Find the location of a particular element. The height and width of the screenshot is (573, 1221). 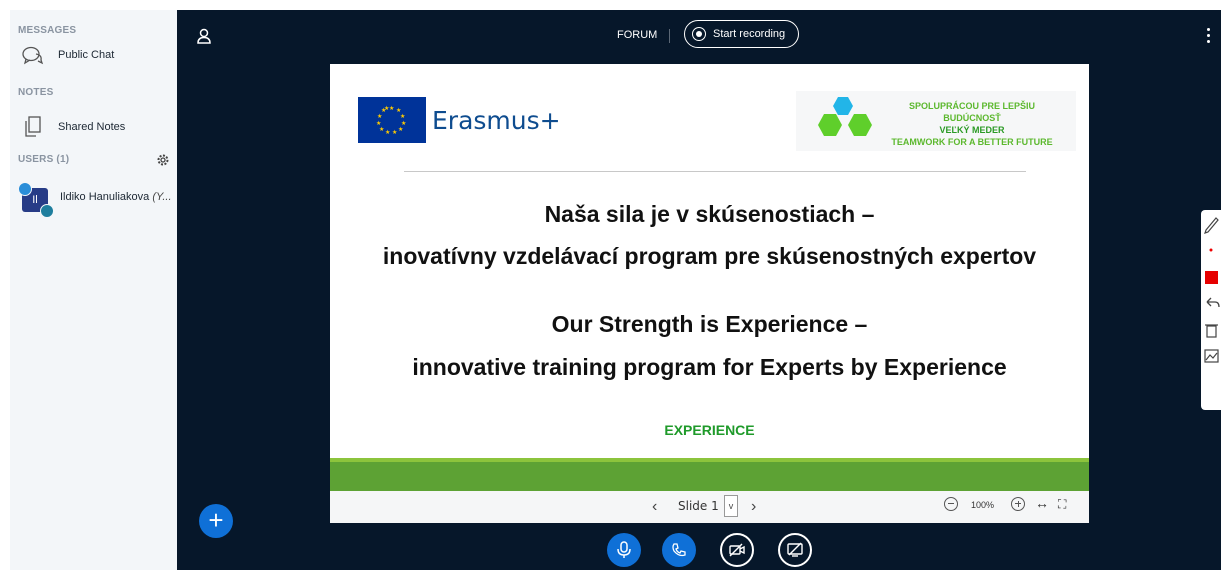

multi-user-icon is located at coordinates (1211, 356).